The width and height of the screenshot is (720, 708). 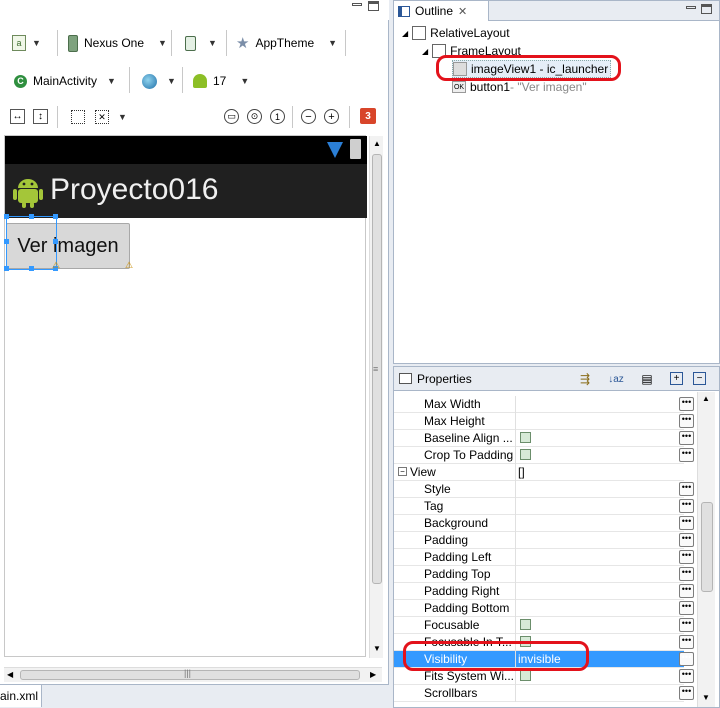 What do you see at coordinates (65, 81) in the screenshot?
I see `activity-dropdown: C MainActivity ▼` at bounding box center [65, 81].